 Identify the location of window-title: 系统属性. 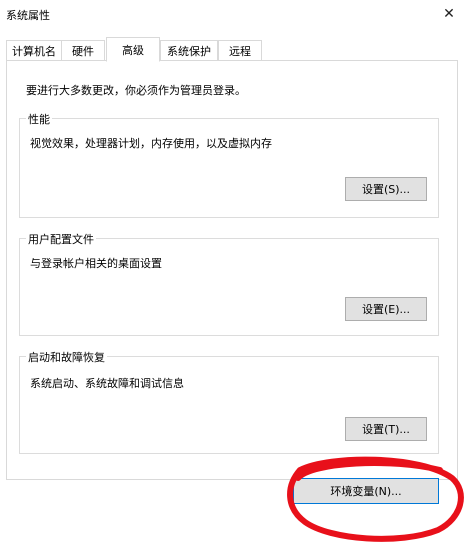
(28, 15).